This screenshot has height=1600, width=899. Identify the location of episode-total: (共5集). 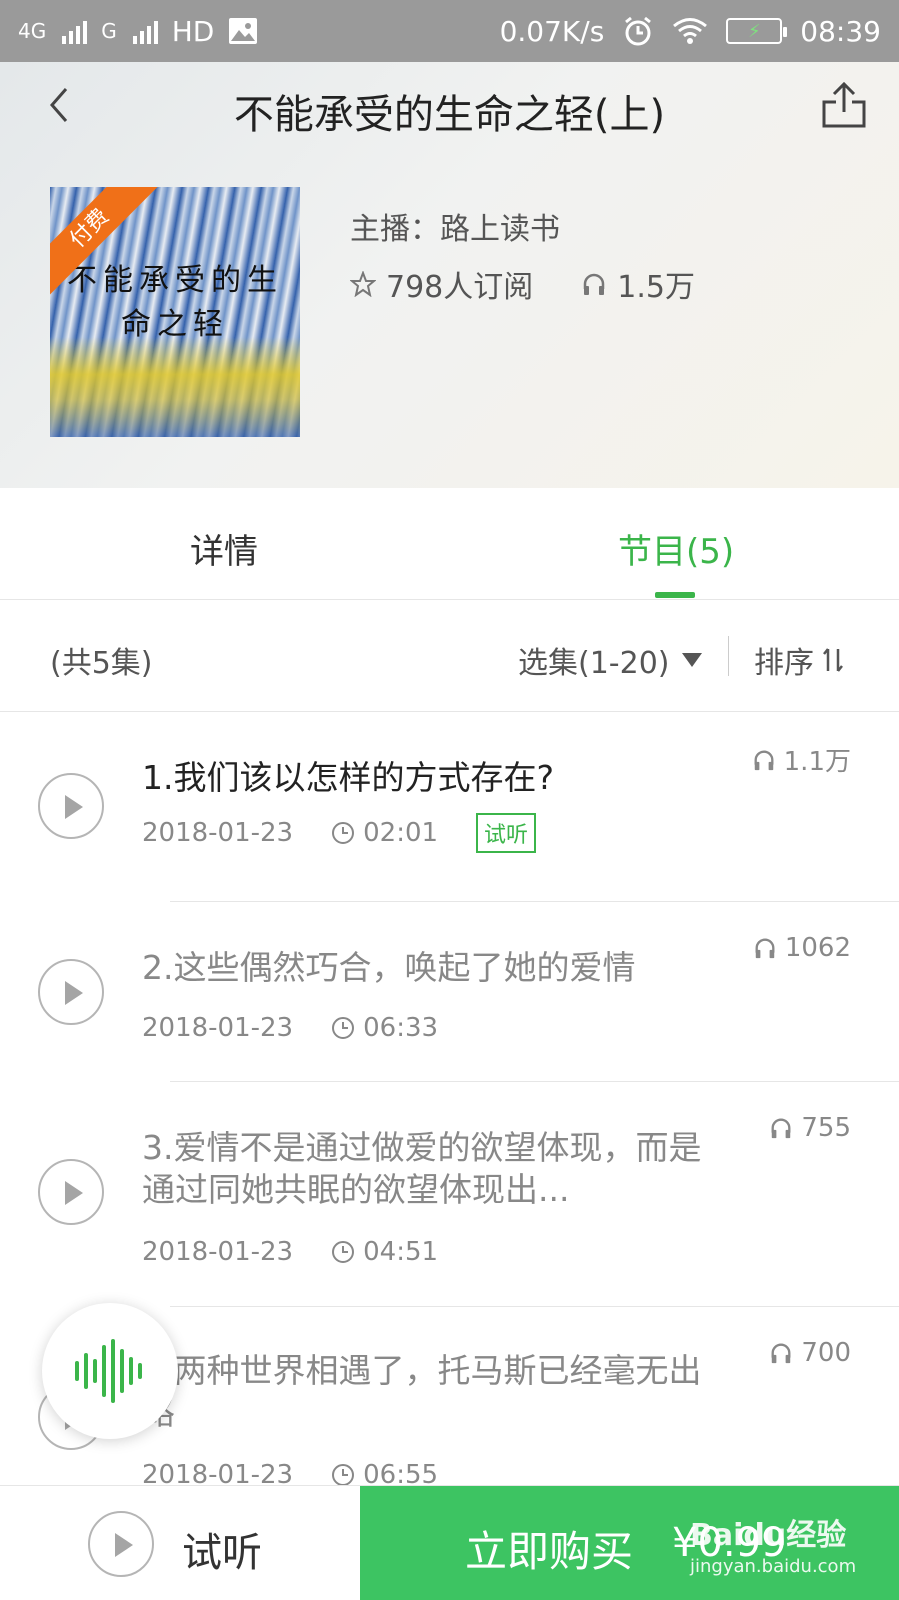
(101, 663).